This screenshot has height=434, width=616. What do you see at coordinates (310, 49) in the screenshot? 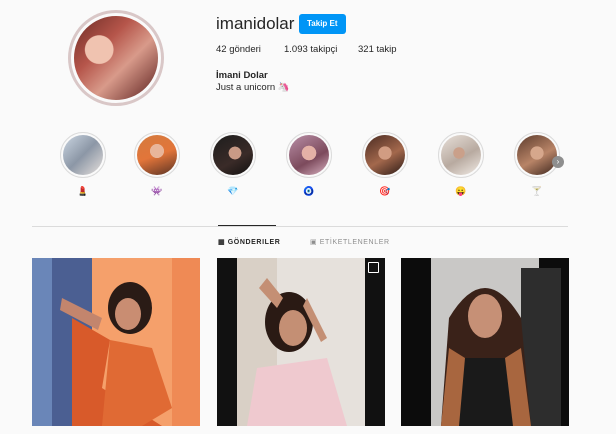
I see `followers-count: 1.093 takipçi` at bounding box center [310, 49].